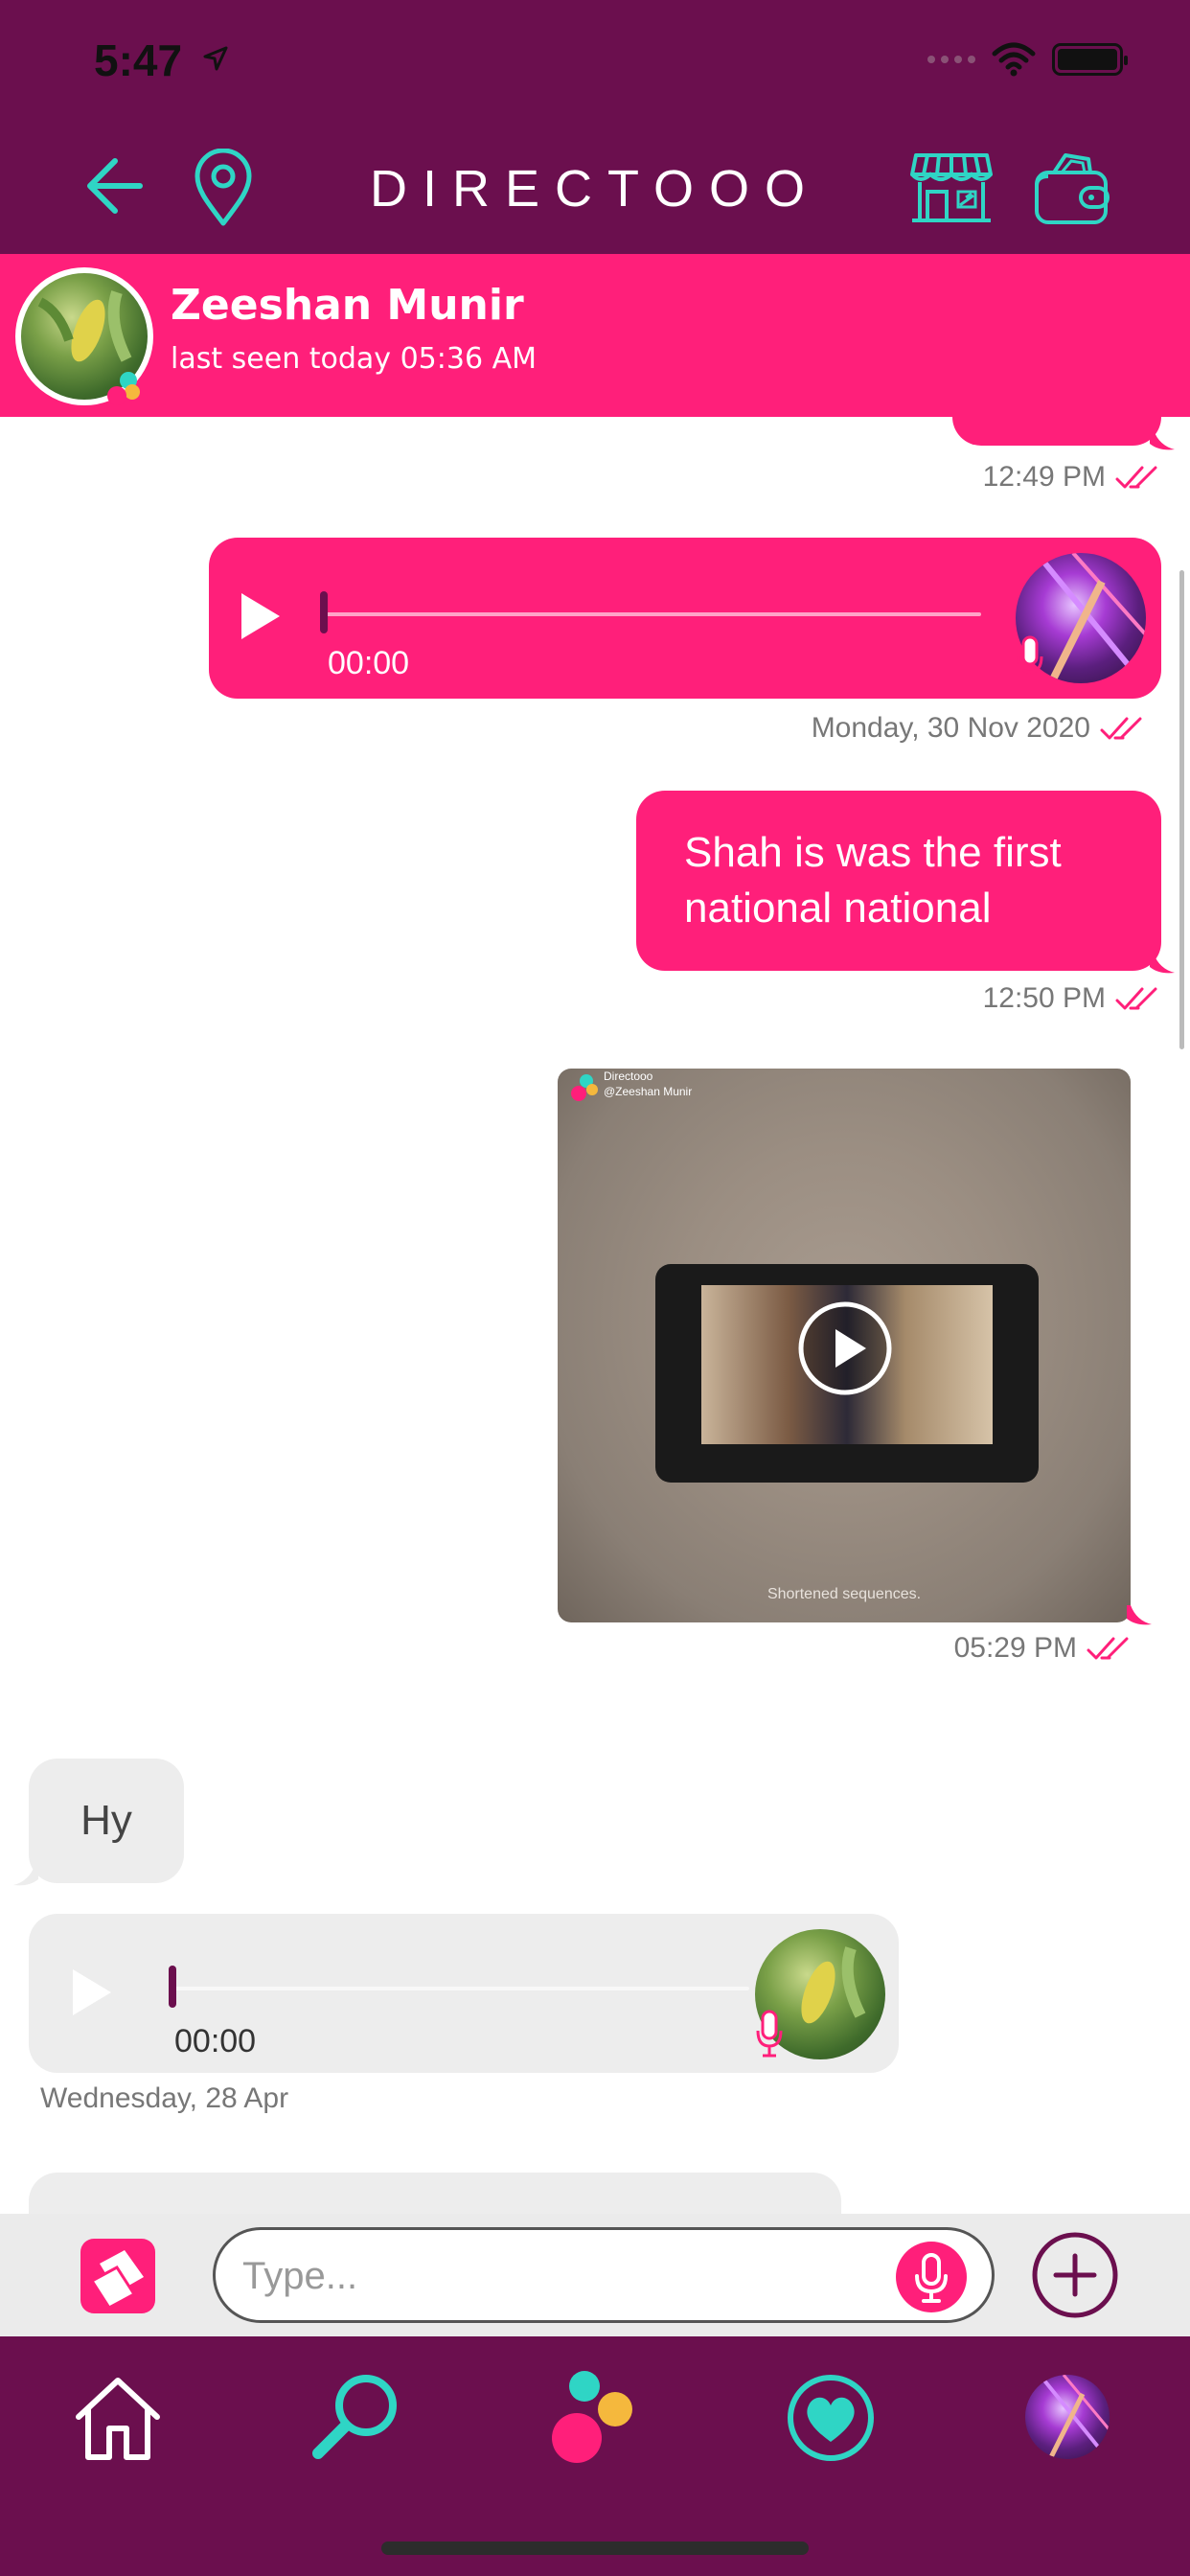 This screenshot has width=1190, height=2576. What do you see at coordinates (595, 127) in the screenshot?
I see `app-header: 5:47 DIRECTOOO` at bounding box center [595, 127].